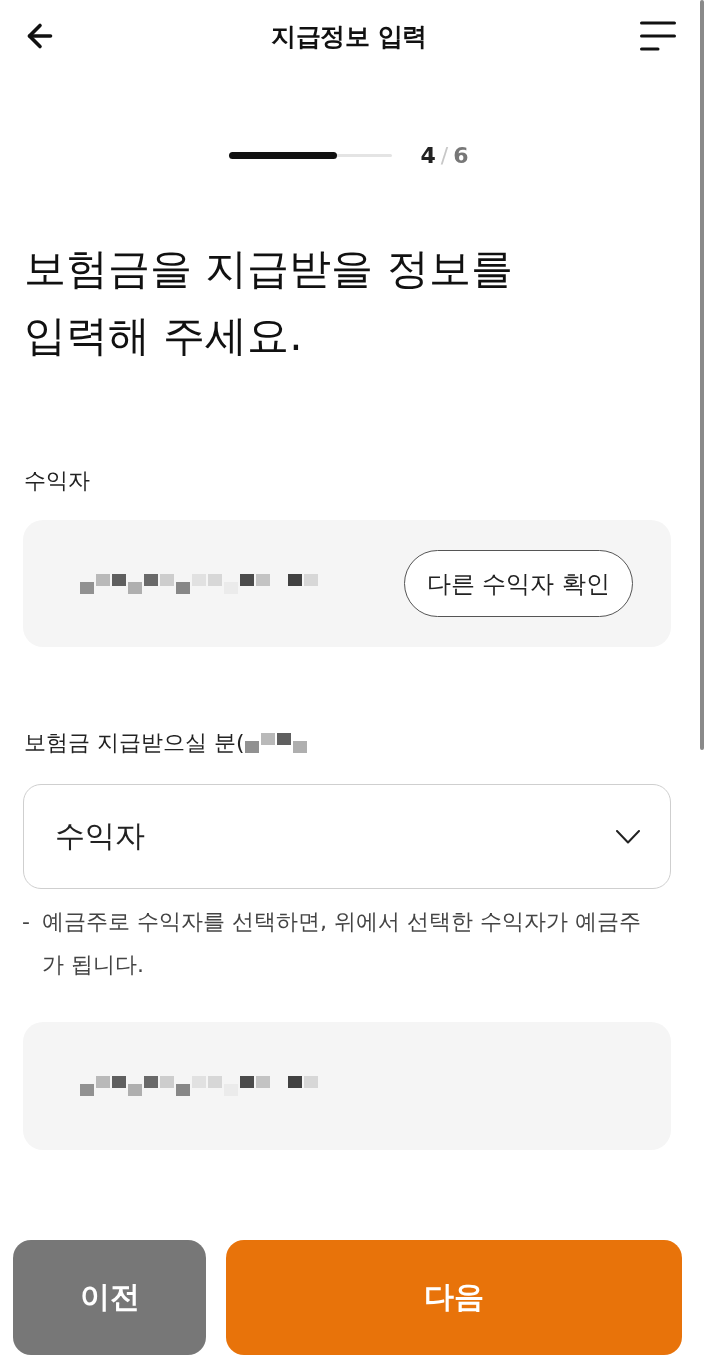 This screenshot has height=1370, width=706. What do you see at coordinates (341, 943) in the screenshot?
I see `note-text: 예금주로 수익자를 선택하면, 위에서 선택한 수익자가 예금주가 됩니다.` at bounding box center [341, 943].